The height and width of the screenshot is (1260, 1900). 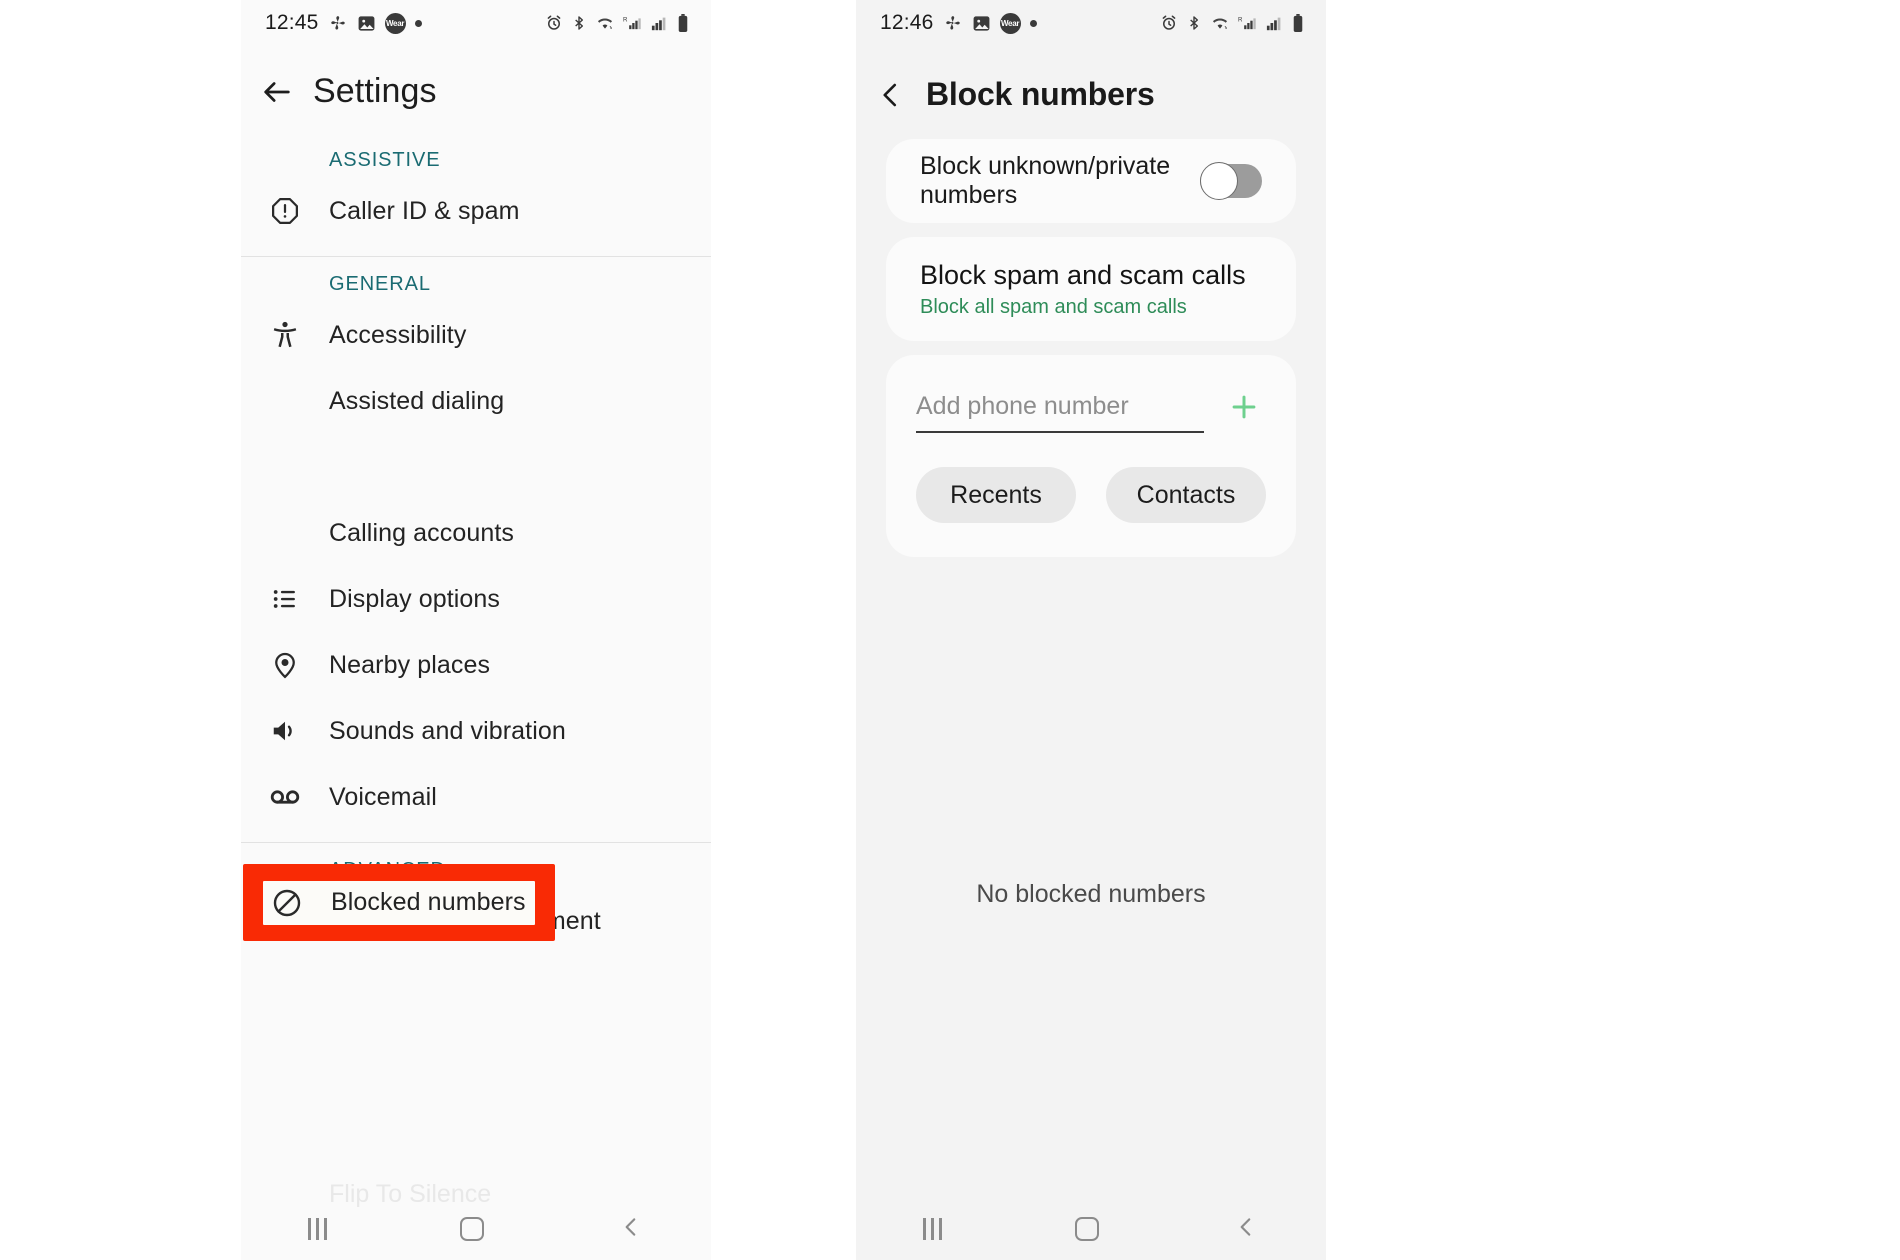 I want to click on sidebar-item-label: Nearby places, so click(x=410, y=664).